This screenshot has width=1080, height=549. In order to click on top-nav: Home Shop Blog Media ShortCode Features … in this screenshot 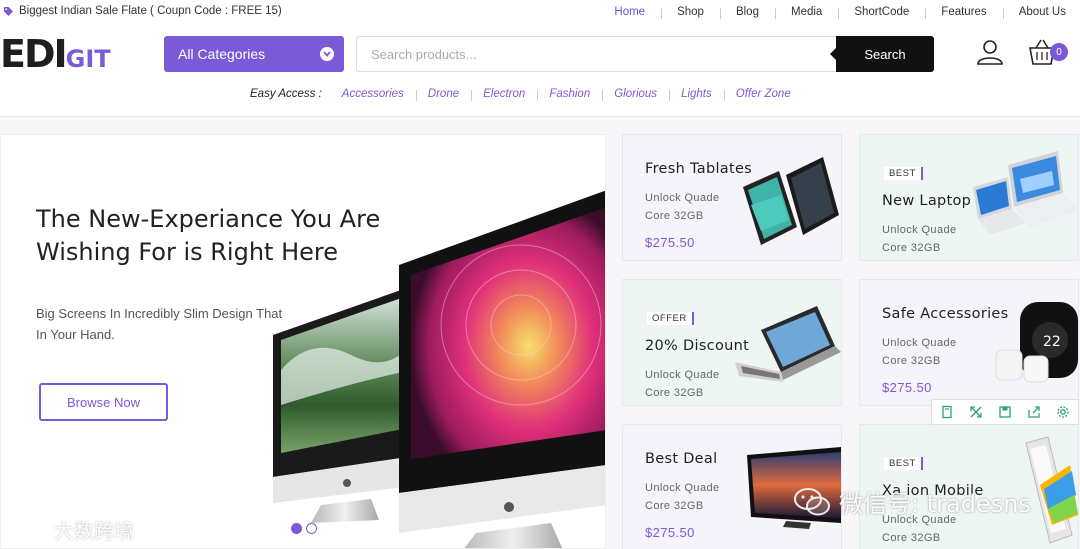, I will do `click(832, 12)`.